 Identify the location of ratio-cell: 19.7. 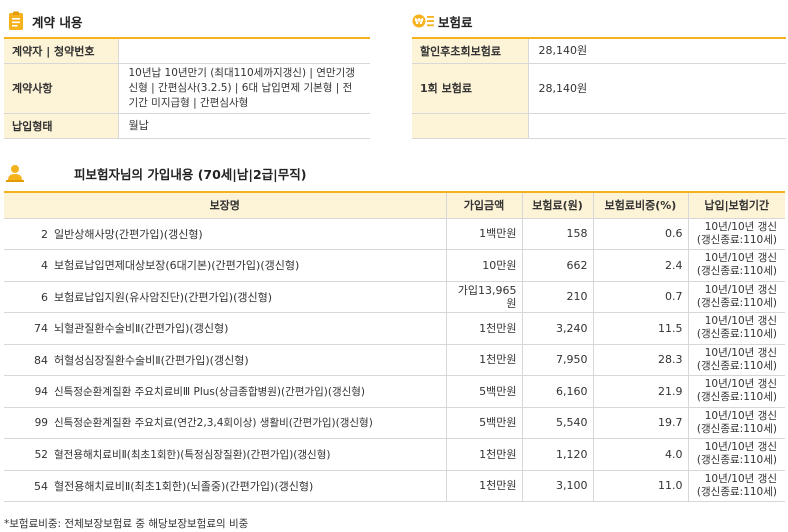
(641, 423).